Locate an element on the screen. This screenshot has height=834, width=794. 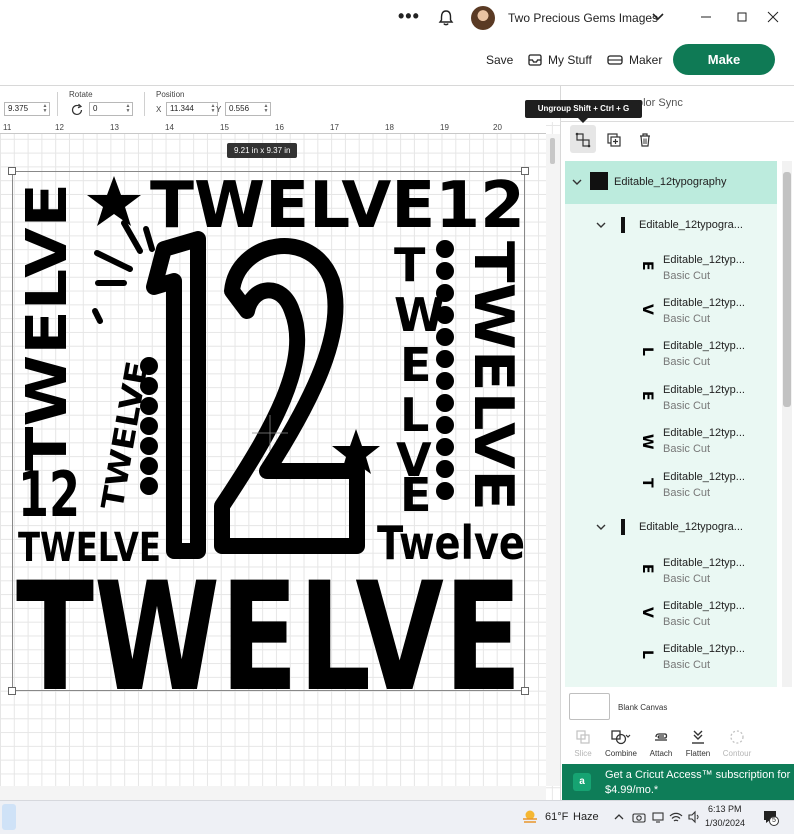
inbox-icon is located at coordinates (535, 60).